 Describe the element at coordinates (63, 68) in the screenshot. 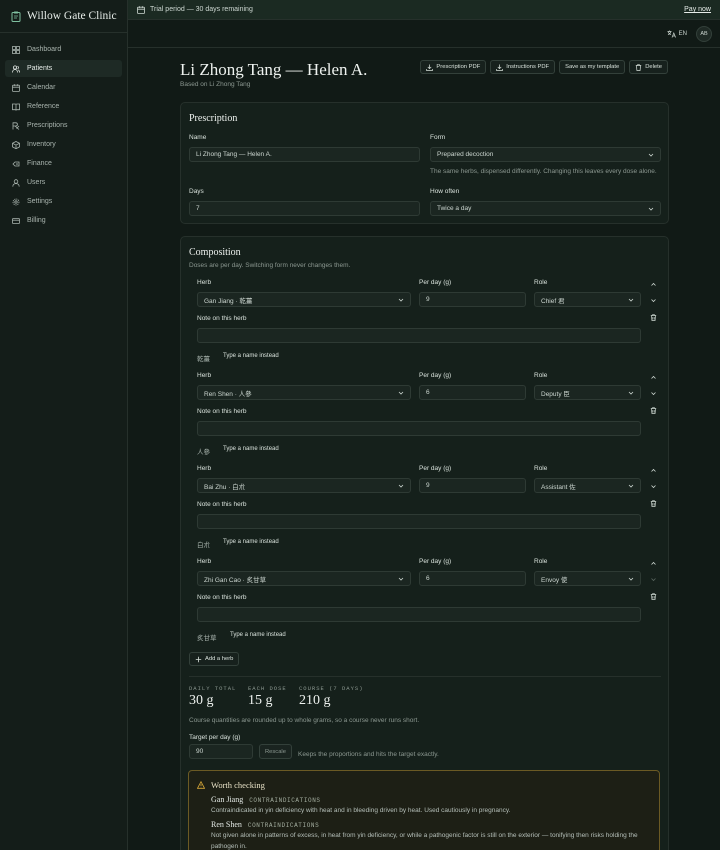

I see `sidebar-item-patients: Patients` at that location.